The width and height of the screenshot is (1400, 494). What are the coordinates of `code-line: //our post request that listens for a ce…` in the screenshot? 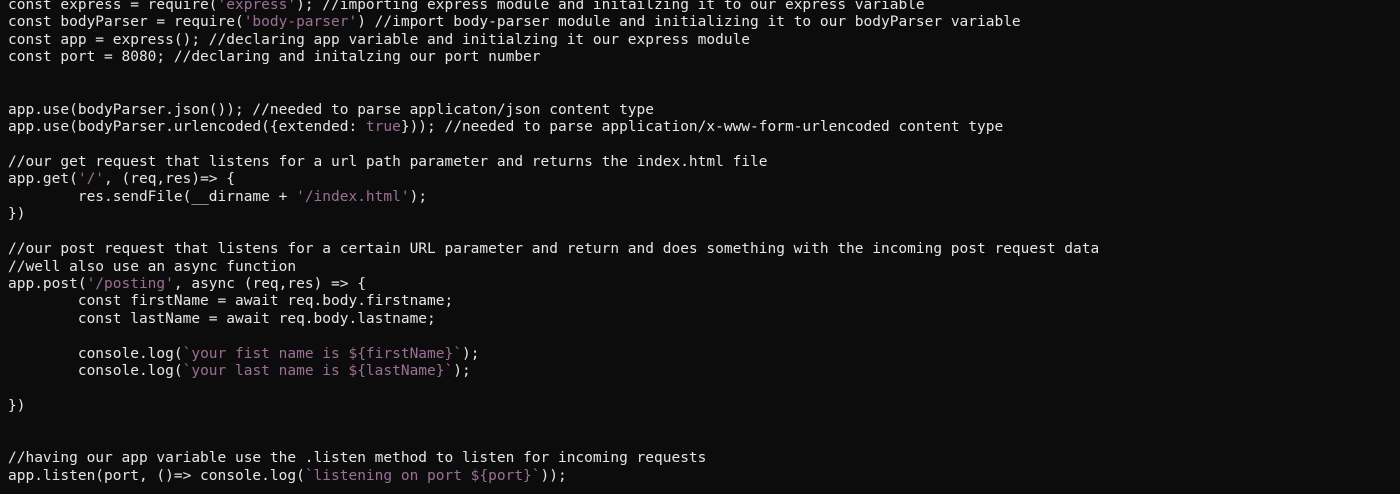 It's located at (553, 249).